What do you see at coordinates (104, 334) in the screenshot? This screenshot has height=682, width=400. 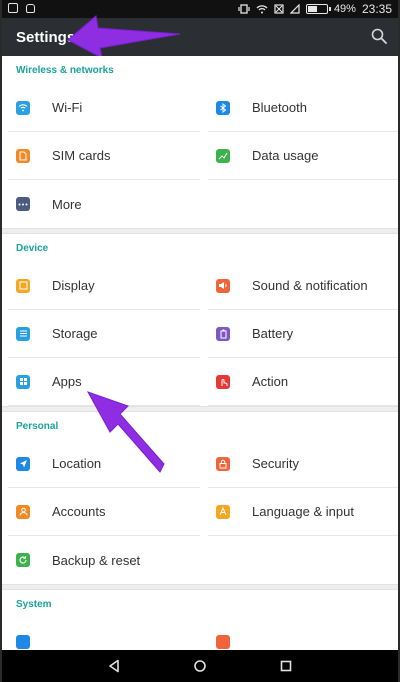 I see `settings-item-storage: Storage` at bounding box center [104, 334].